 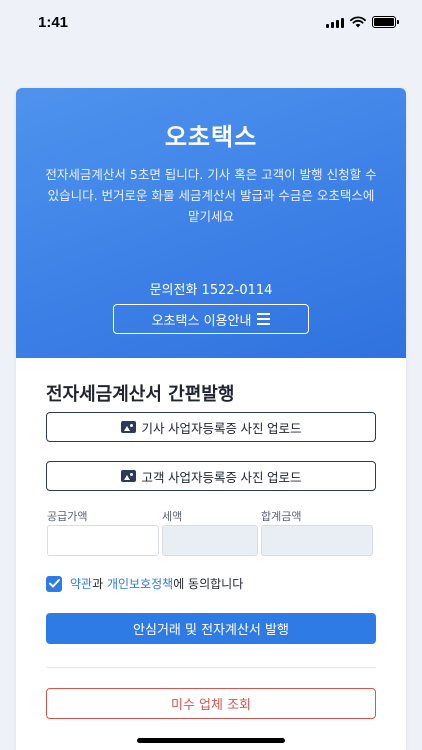 What do you see at coordinates (221, 477) in the screenshot?
I see `upload-customer-label: 고객 사업자등록증 사진 업로드` at bounding box center [221, 477].